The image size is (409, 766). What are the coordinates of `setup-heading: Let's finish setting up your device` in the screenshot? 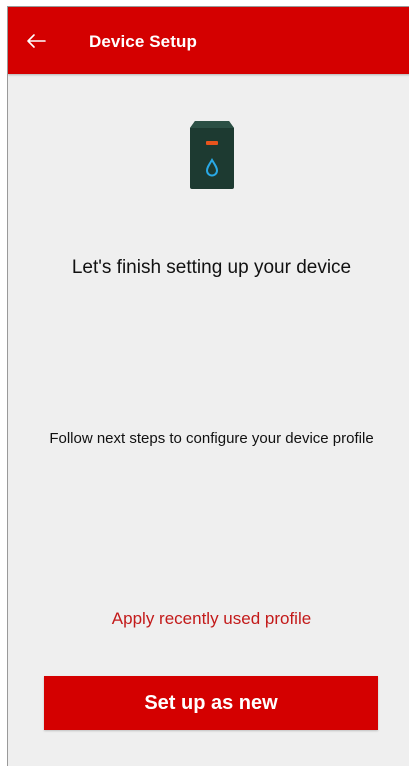 It's located at (211, 267).